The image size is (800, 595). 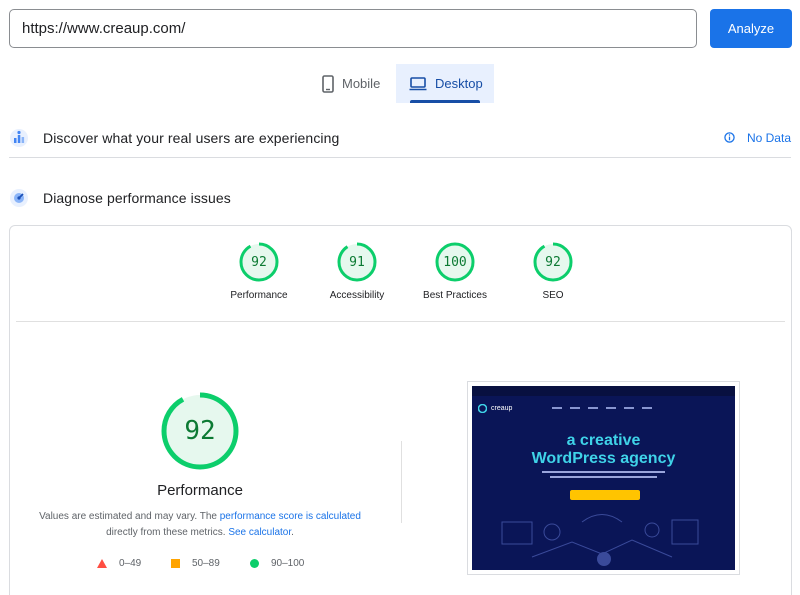 I want to click on desc-text-2: directly from these metrics., so click(x=167, y=532).